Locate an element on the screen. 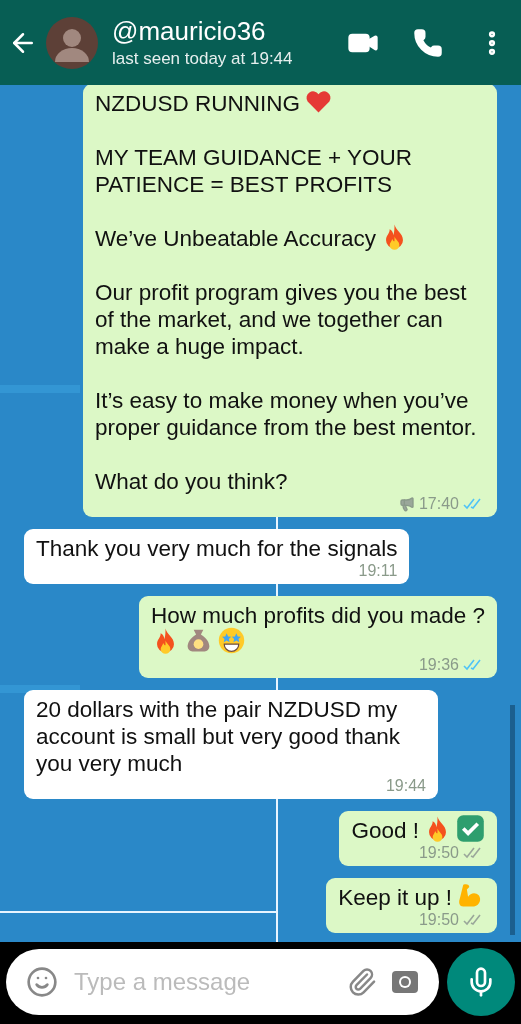  message-text: 20 dollars with the pair NZDUSD my account is small but very good thank you very much is located at coordinates (218, 736).